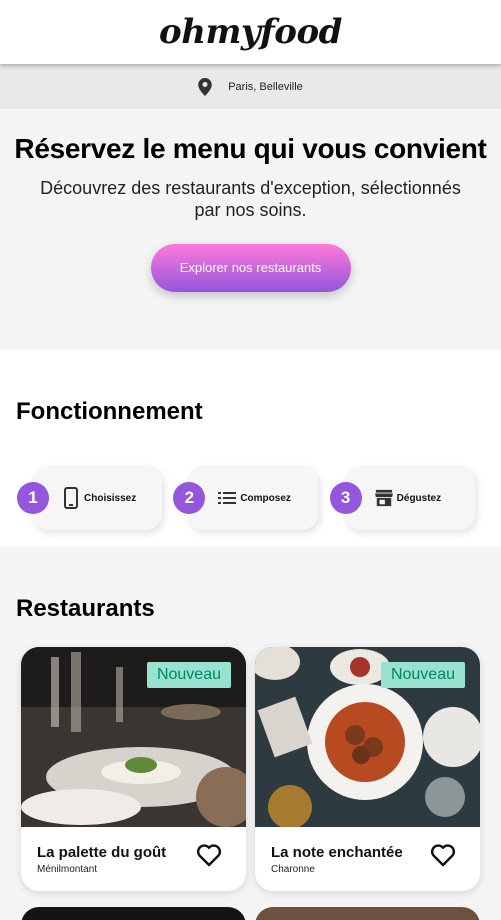  What do you see at coordinates (250, 268) in the screenshot?
I see `explore-restaurants-button: Explorer nos restaurants` at bounding box center [250, 268].